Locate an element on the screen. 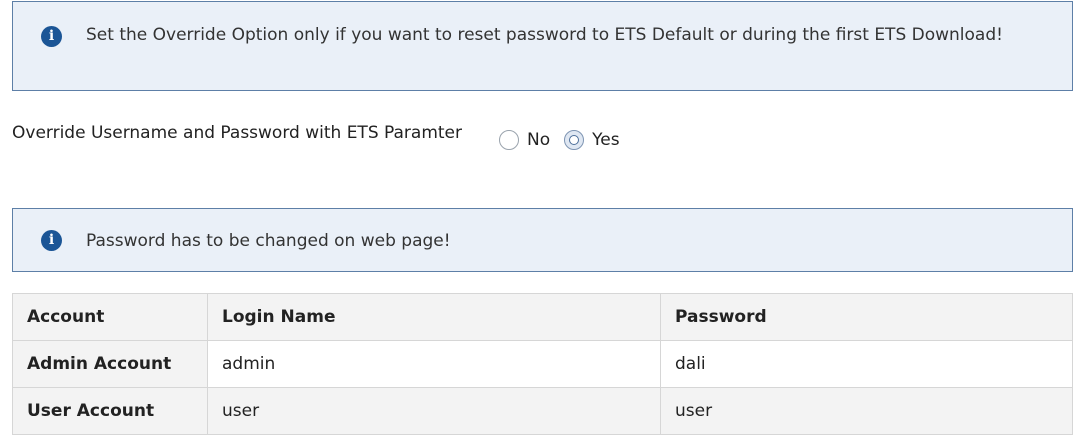 This screenshot has width=1085, height=445. header-login-name: Login Name is located at coordinates (434, 317).